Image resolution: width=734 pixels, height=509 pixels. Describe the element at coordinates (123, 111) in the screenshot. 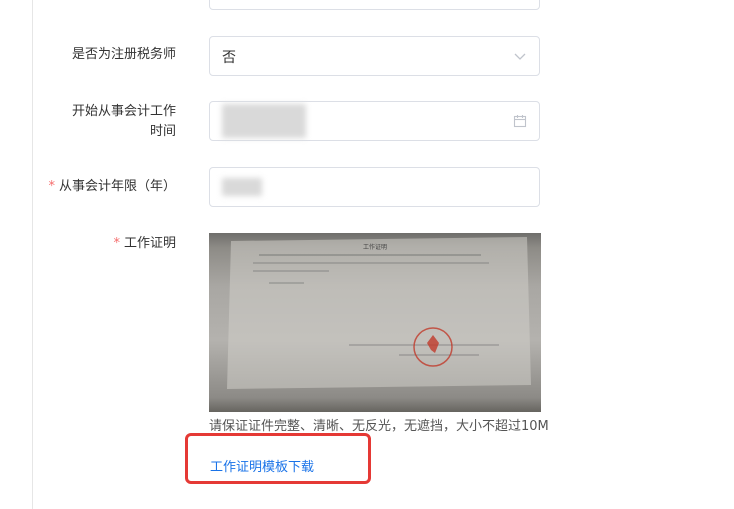

I see `start-date-label-line1: 开始从事会计工作` at that location.